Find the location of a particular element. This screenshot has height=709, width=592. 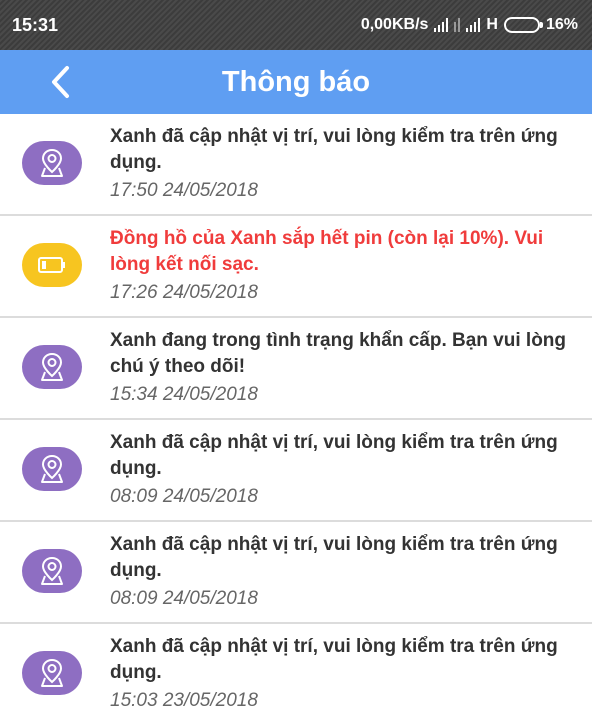

chevron-left-icon is located at coordinates (60, 82).